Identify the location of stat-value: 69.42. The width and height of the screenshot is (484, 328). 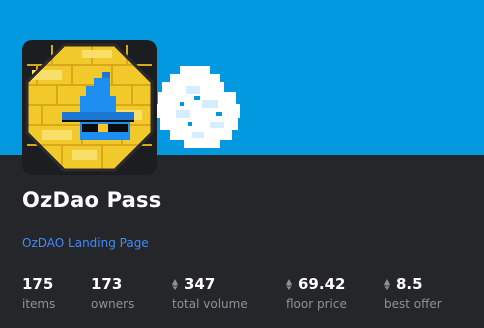
(316, 284).